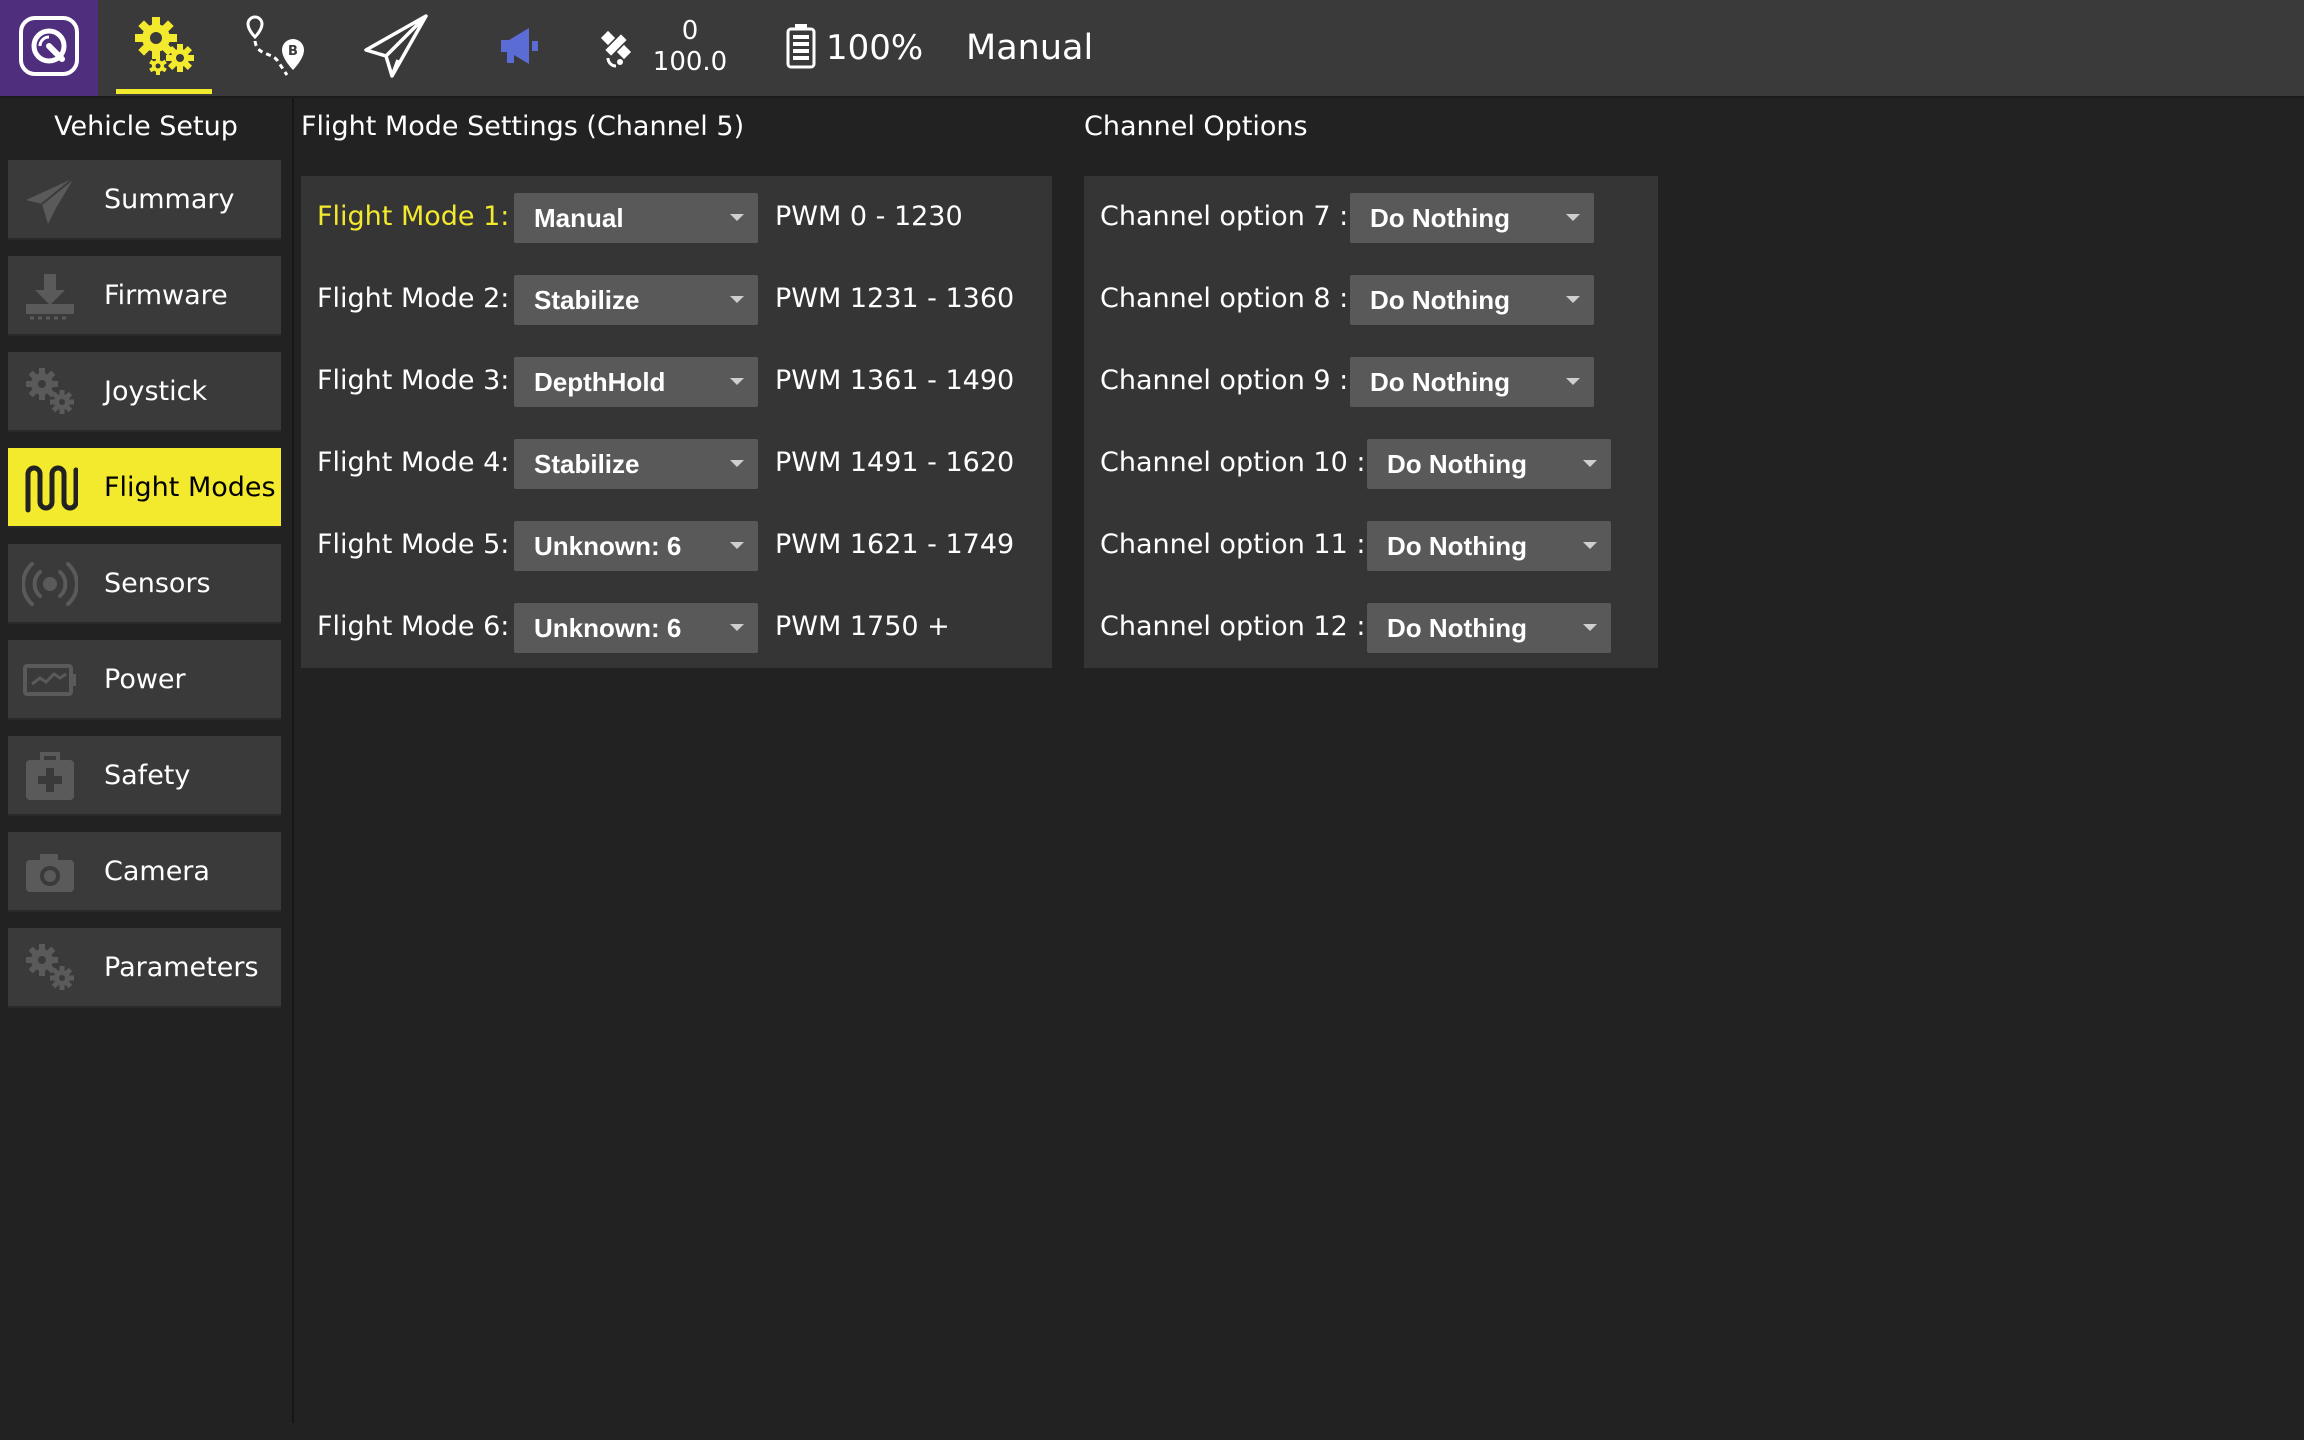 The width and height of the screenshot is (2304, 1440). I want to click on channel-option-8-select: Do Nothing, so click(1472, 300).